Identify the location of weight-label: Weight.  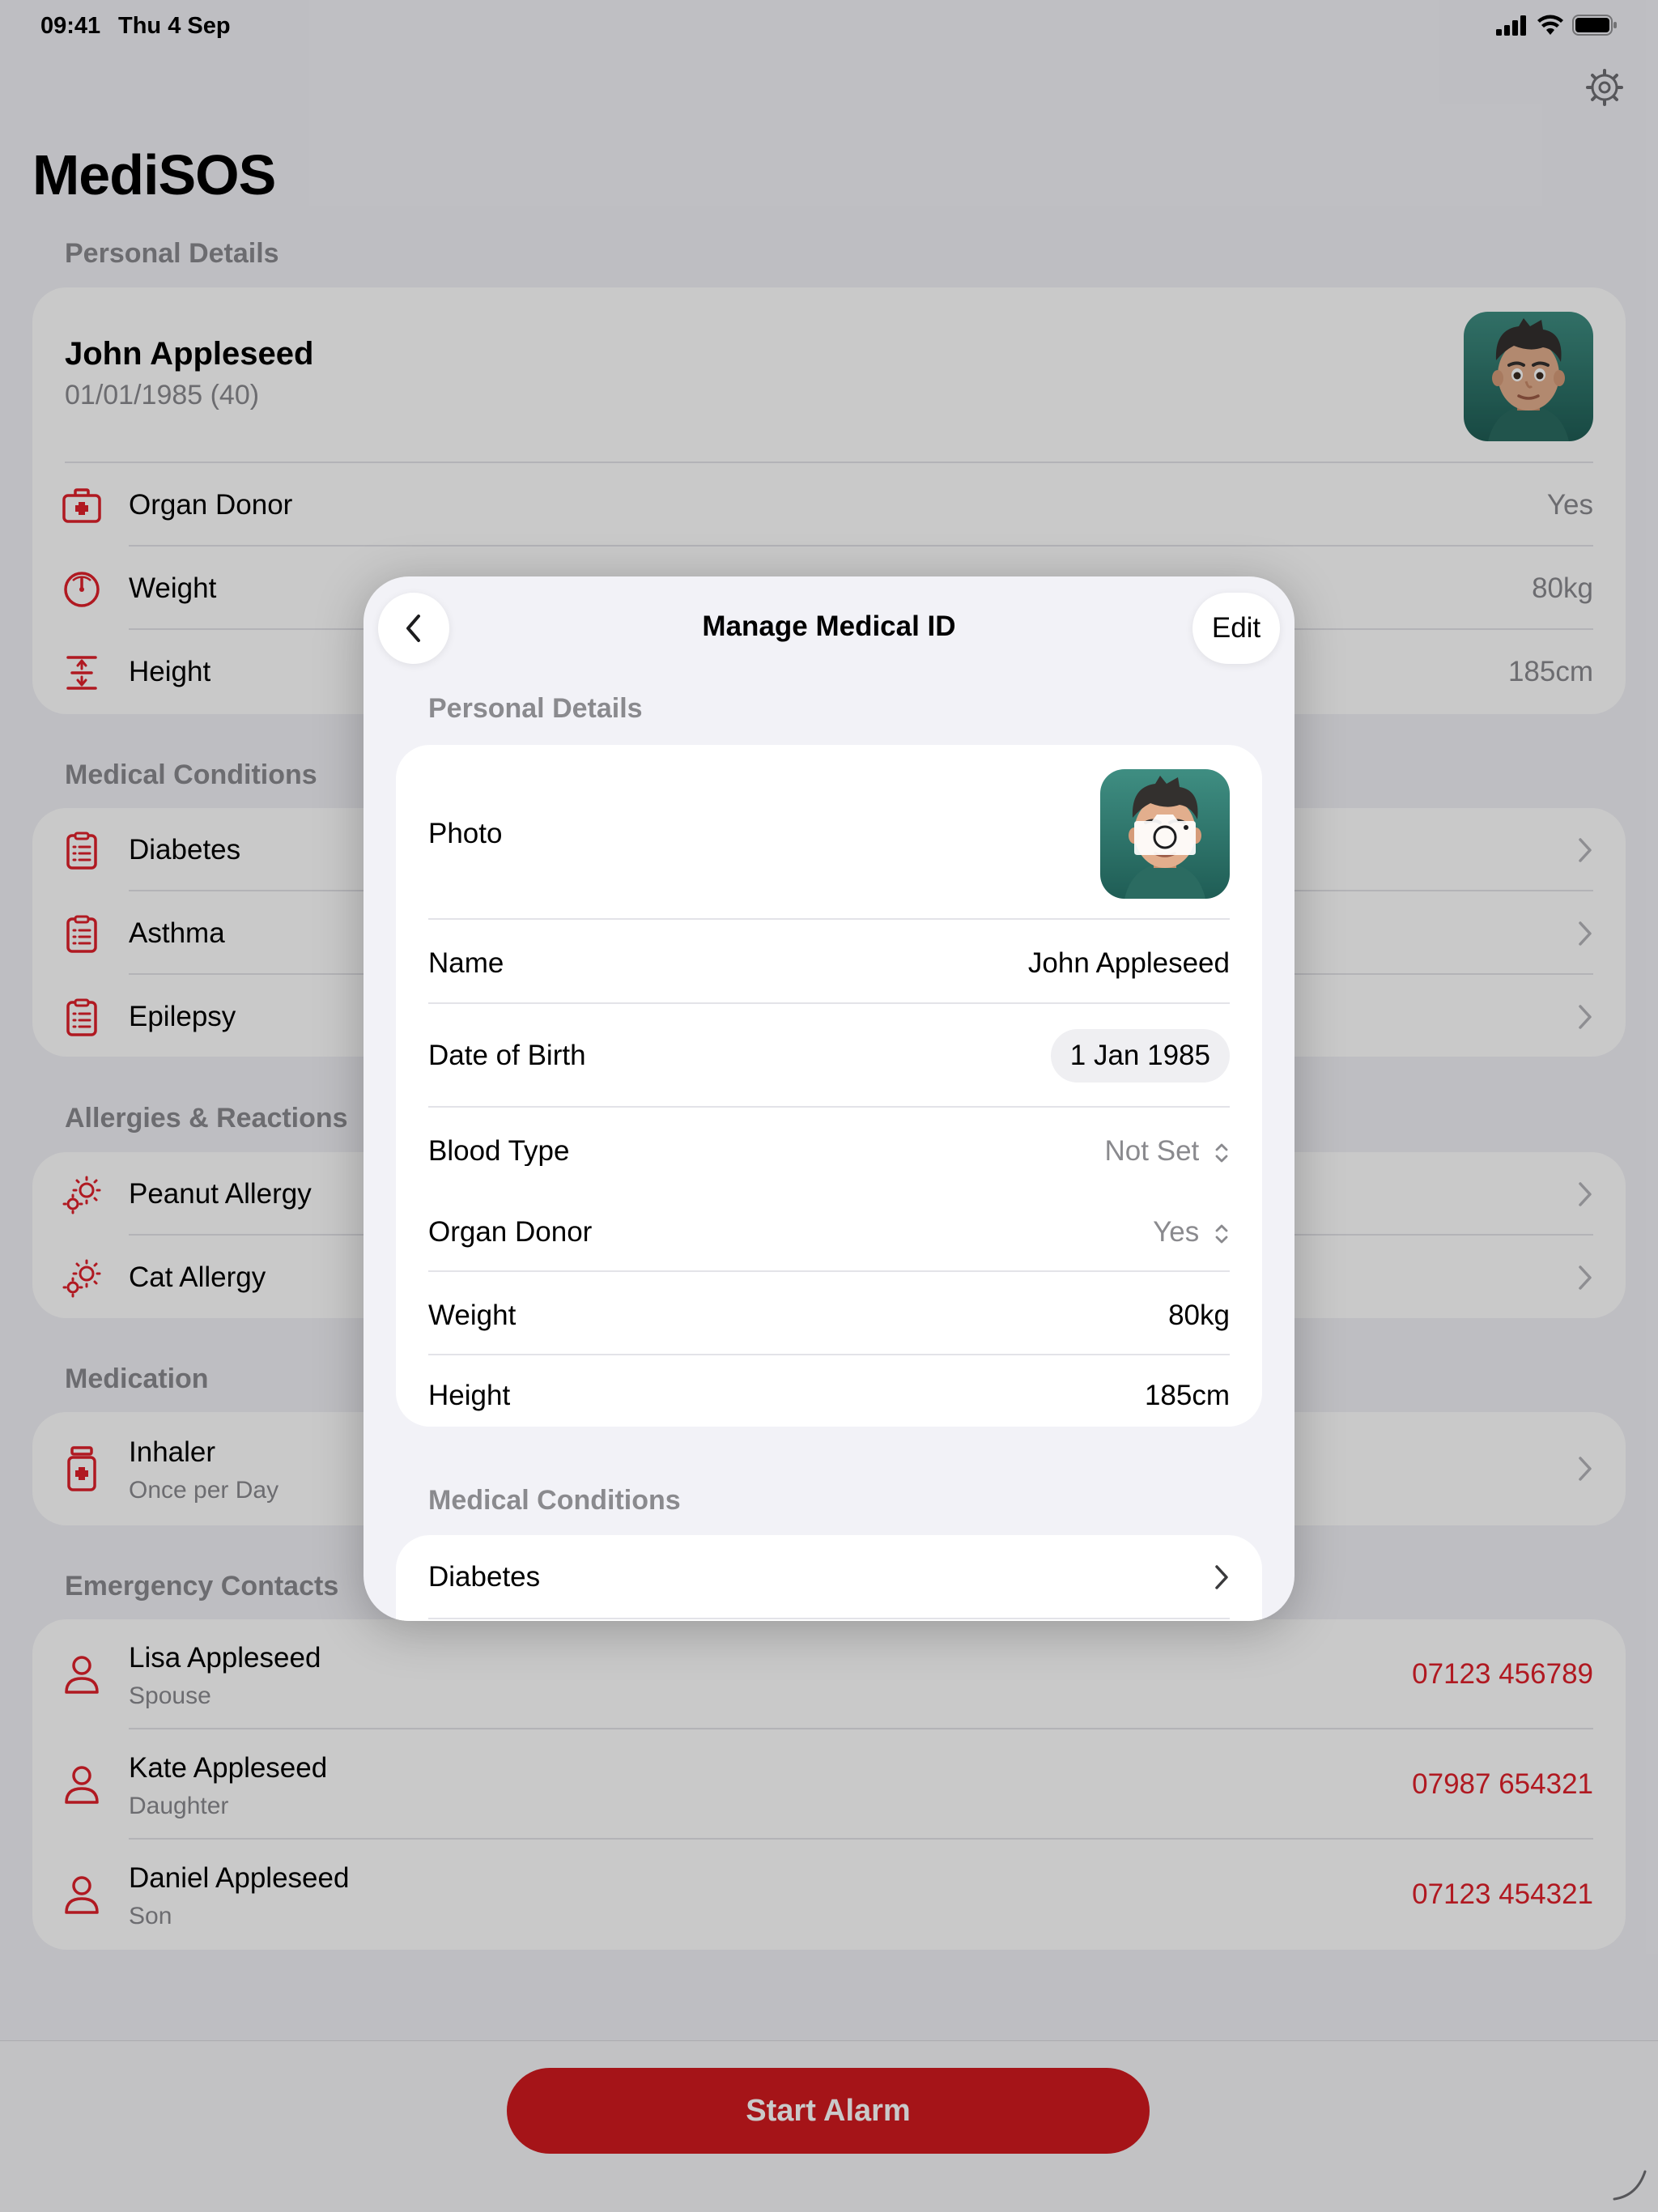
(472, 1315).